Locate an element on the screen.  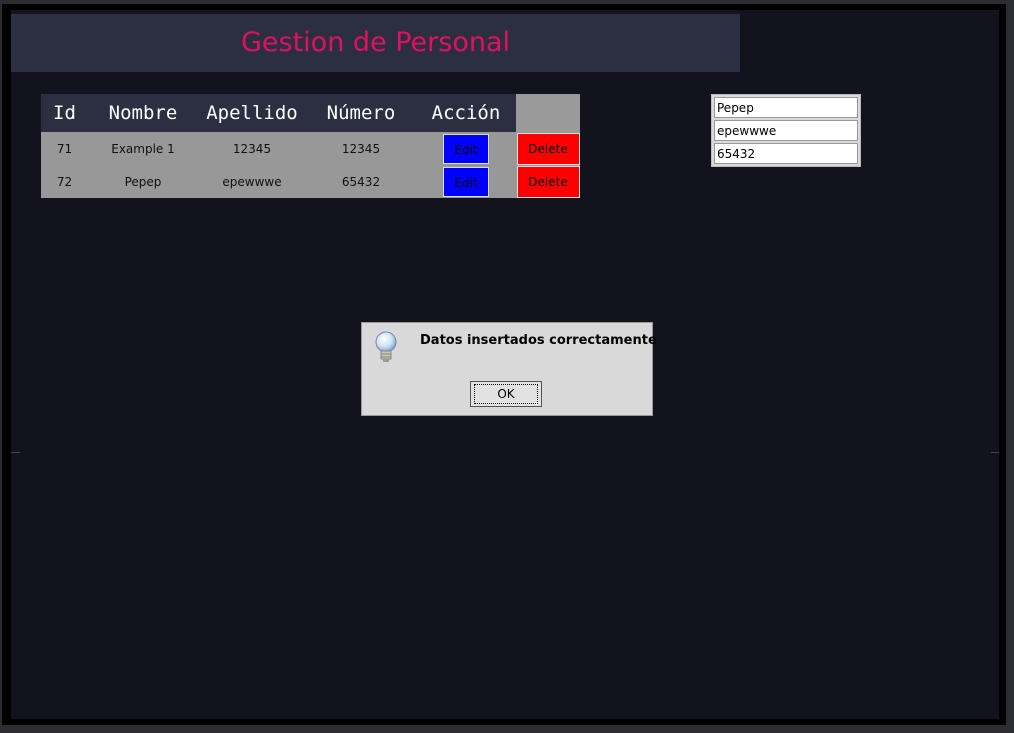
page-title: Gestion de Personal is located at coordinates (375, 42).